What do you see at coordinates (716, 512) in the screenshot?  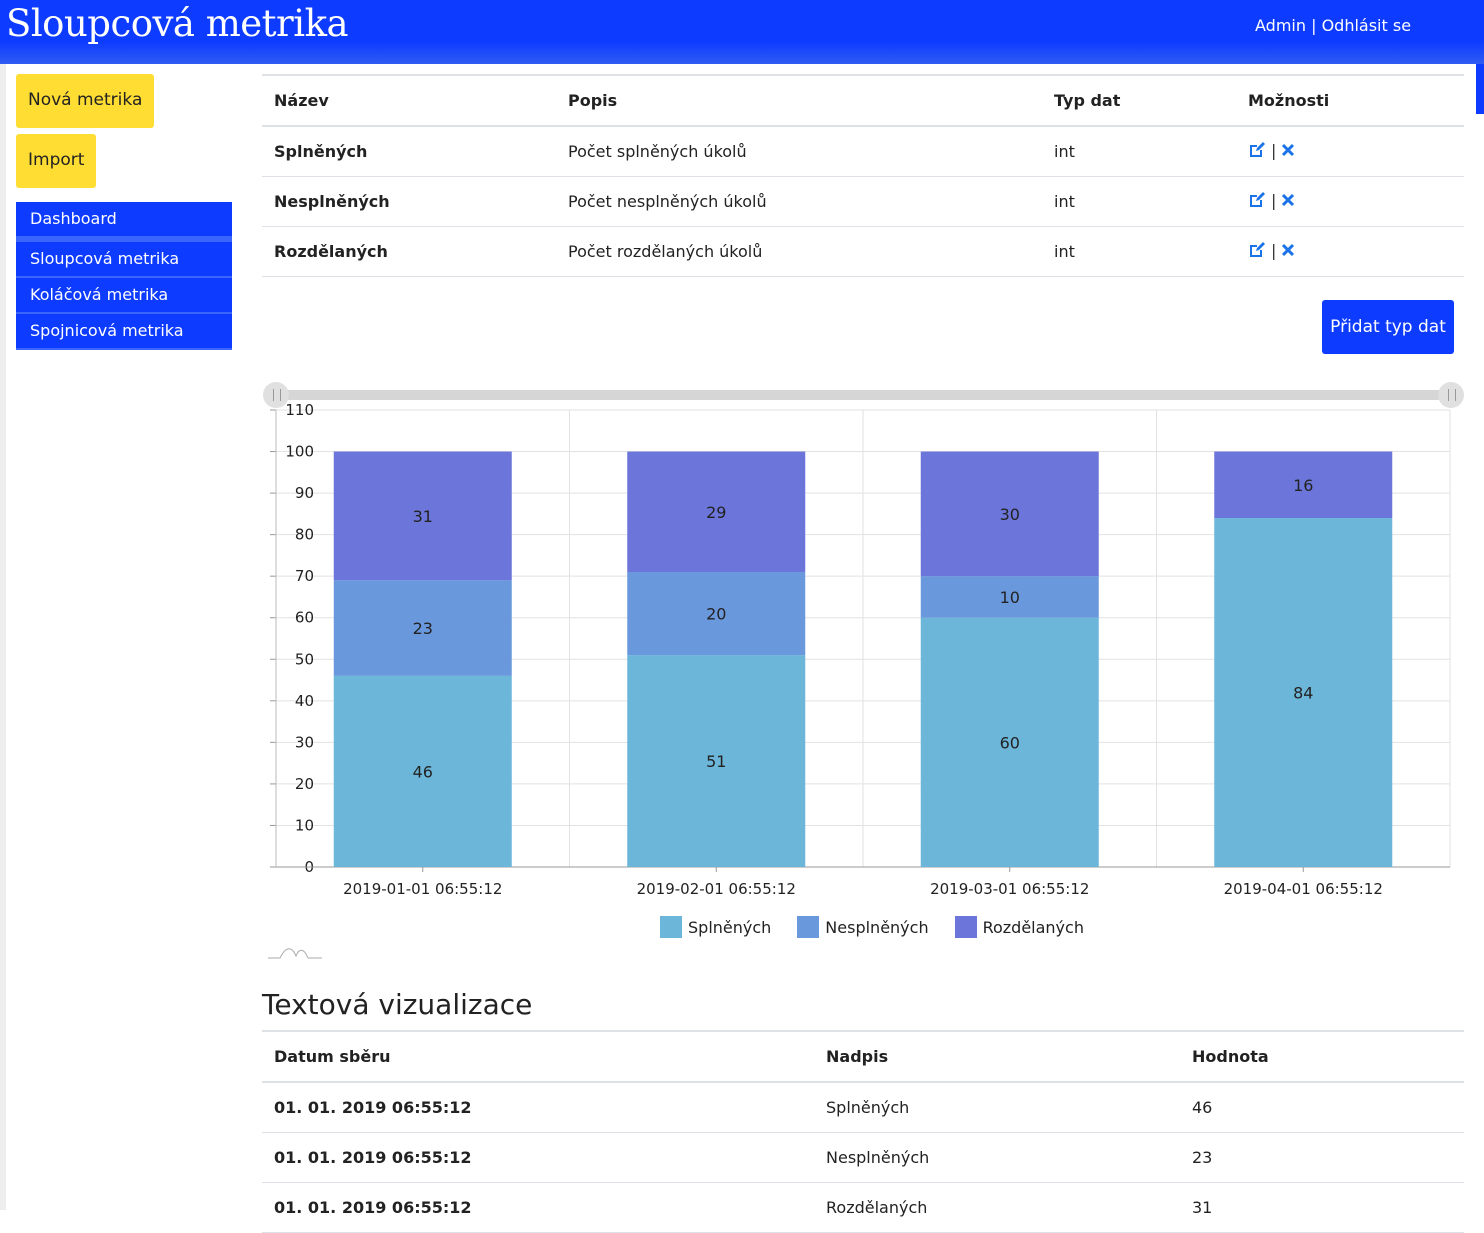 I see `data-label: 29` at bounding box center [716, 512].